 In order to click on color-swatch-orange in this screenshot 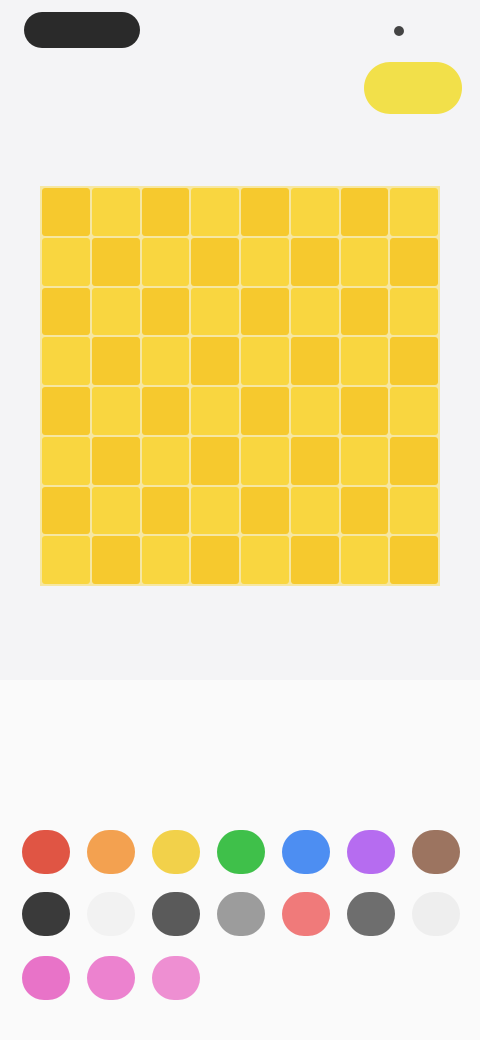, I will do `click(111, 852)`.